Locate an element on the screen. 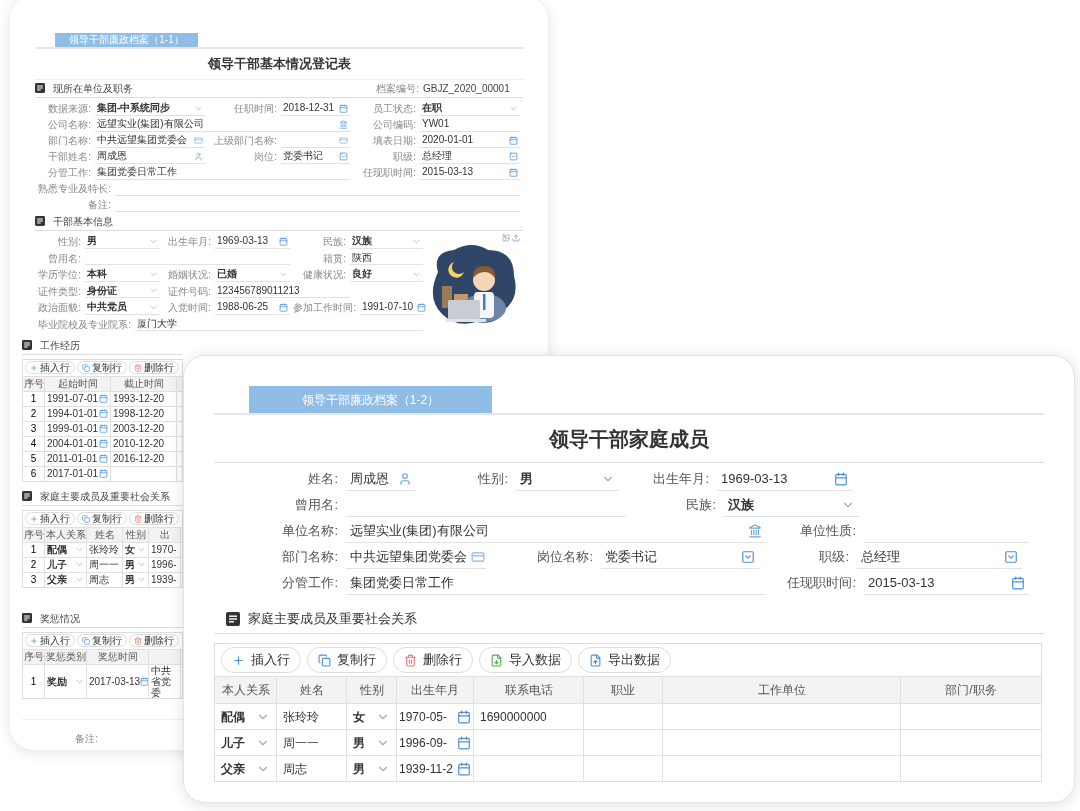  column-header: 起始时间 is located at coordinates (77, 383).